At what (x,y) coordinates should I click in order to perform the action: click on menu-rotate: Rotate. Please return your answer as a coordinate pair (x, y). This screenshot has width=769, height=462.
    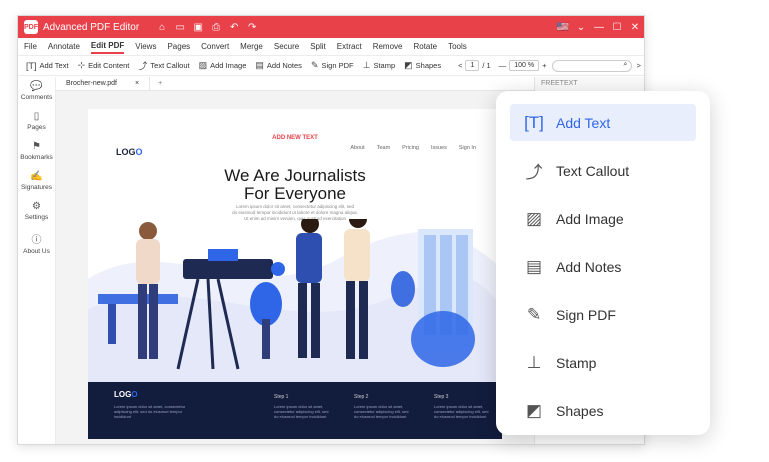
    Looking at the image, I should click on (425, 46).